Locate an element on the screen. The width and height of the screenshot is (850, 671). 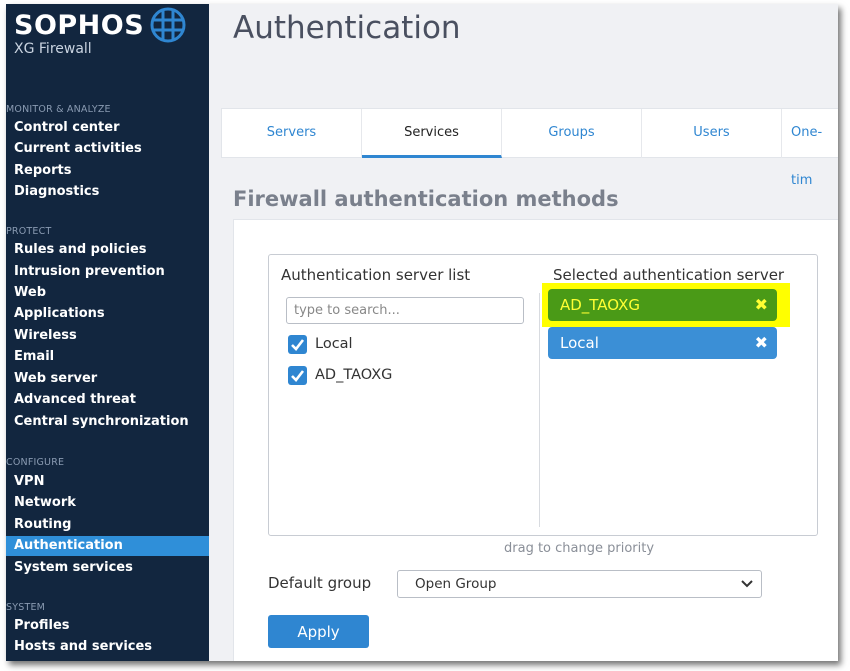
nav-routing: Routing is located at coordinates (107, 525).